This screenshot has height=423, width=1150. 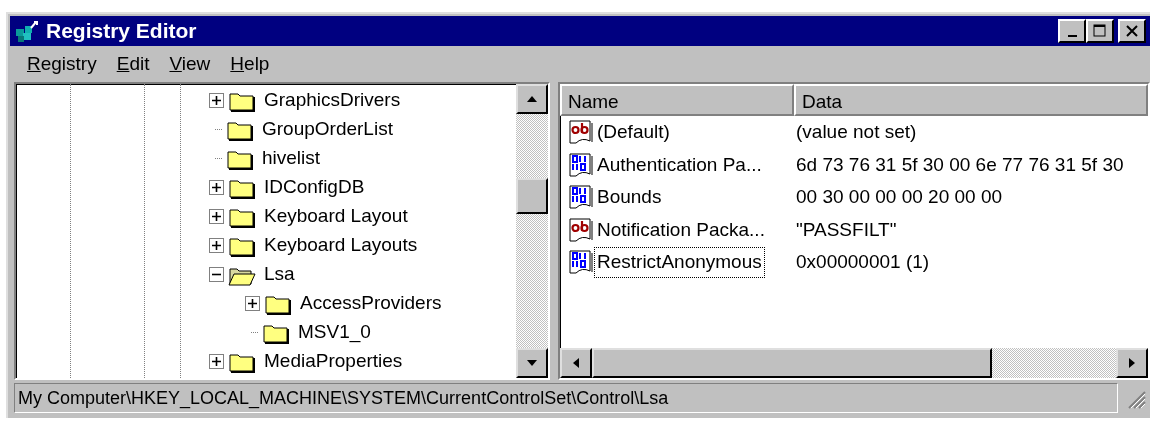 What do you see at coordinates (633, 132) in the screenshot?
I see `value-name: (Default)` at bounding box center [633, 132].